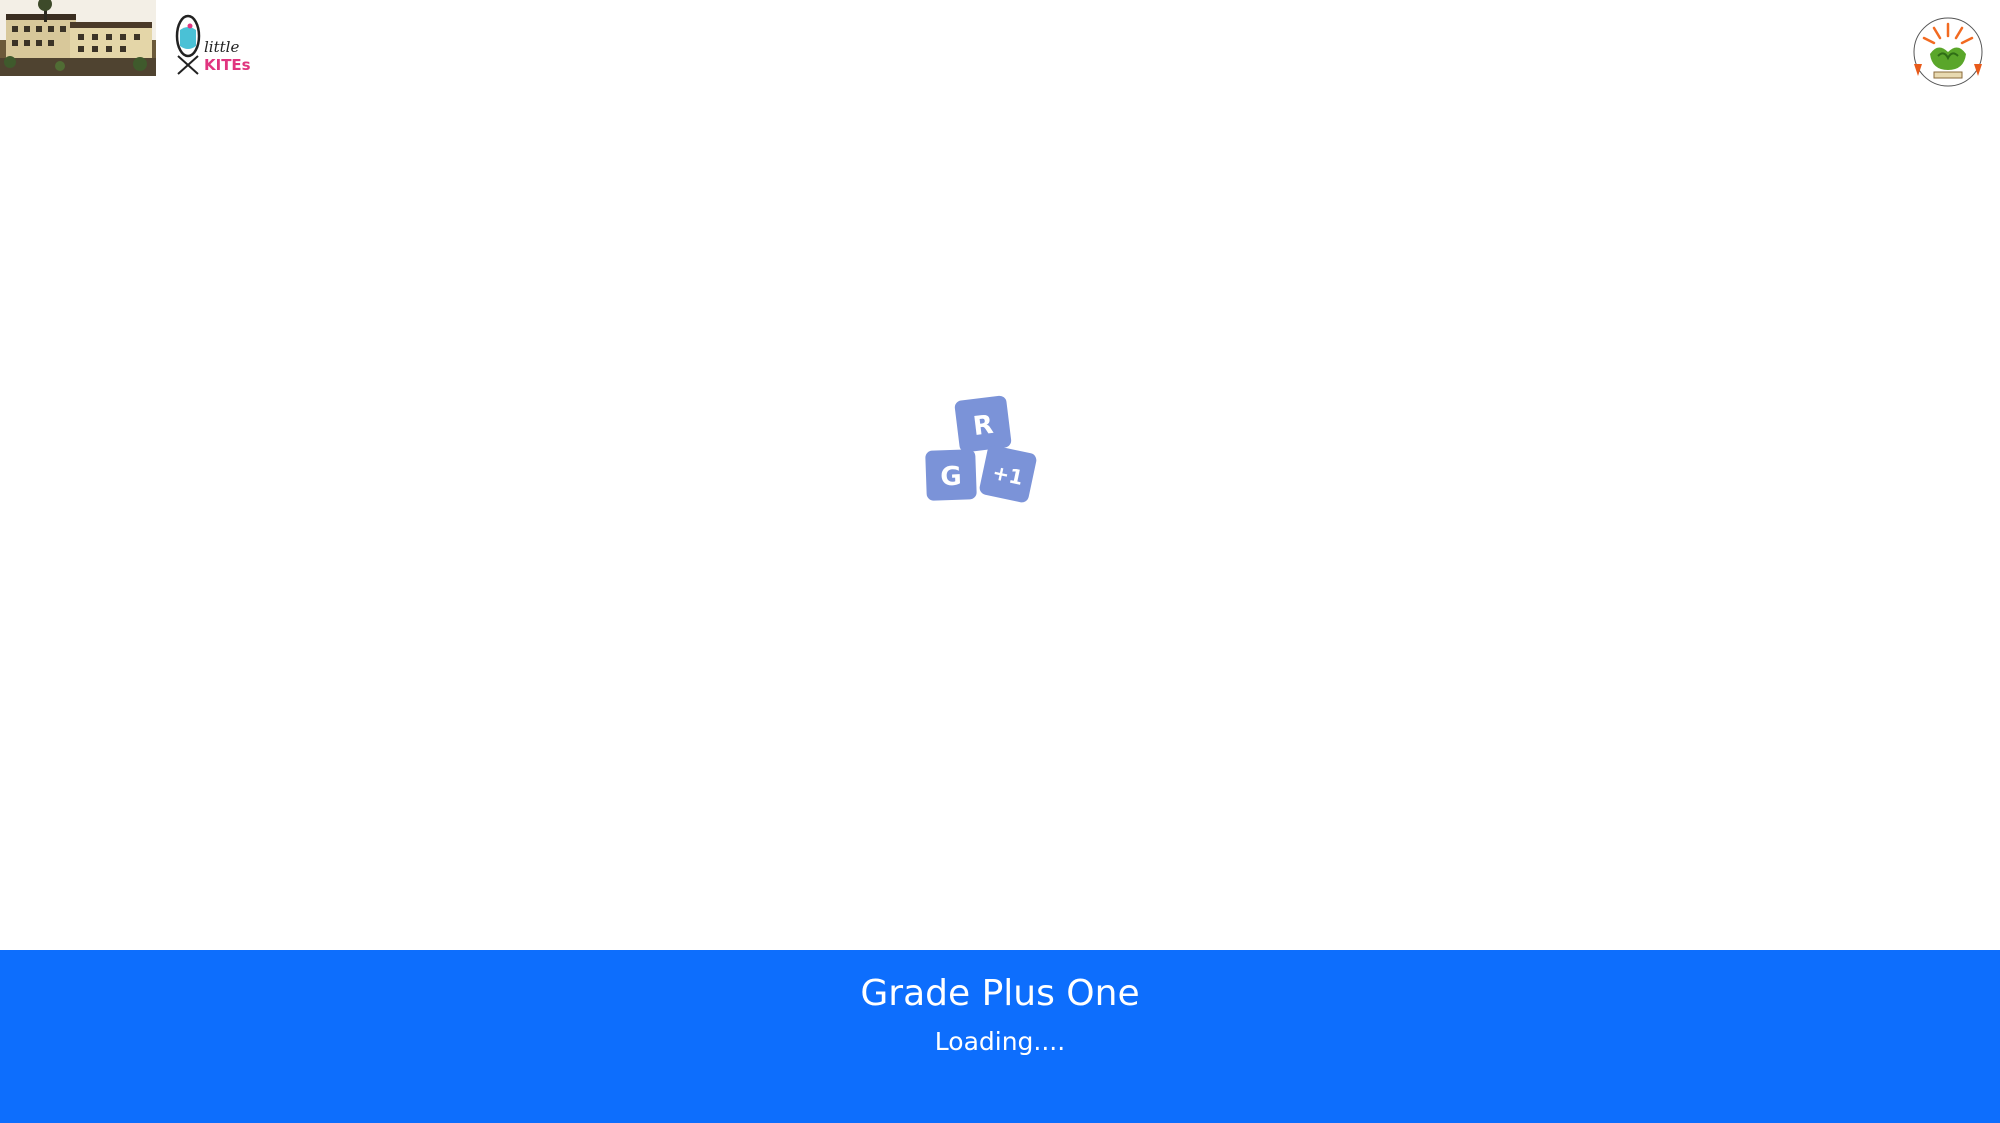  What do you see at coordinates (1000, 50) in the screenshot?
I see `header: little KITEs` at bounding box center [1000, 50].